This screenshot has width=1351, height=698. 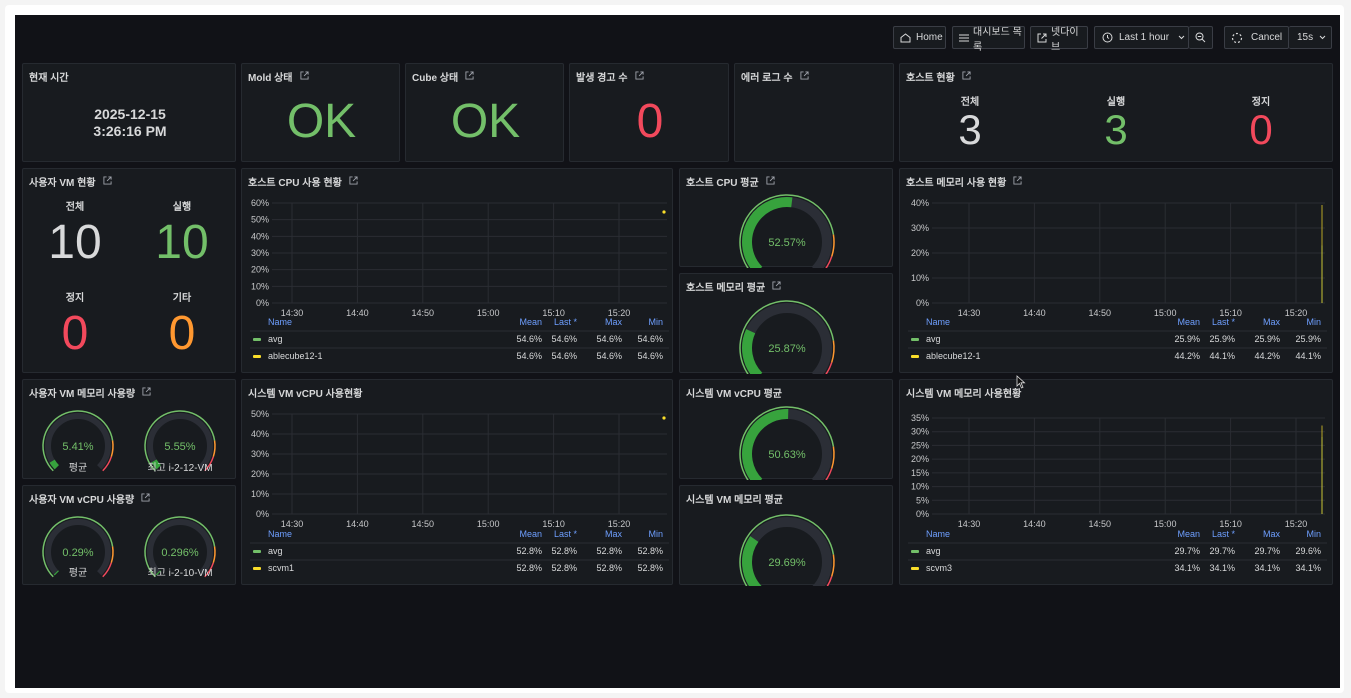 What do you see at coordinates (320, 112) in the screenshot?
I see `panel-mold-status: Mold 상태 OK` at bounding box center [320, 112].